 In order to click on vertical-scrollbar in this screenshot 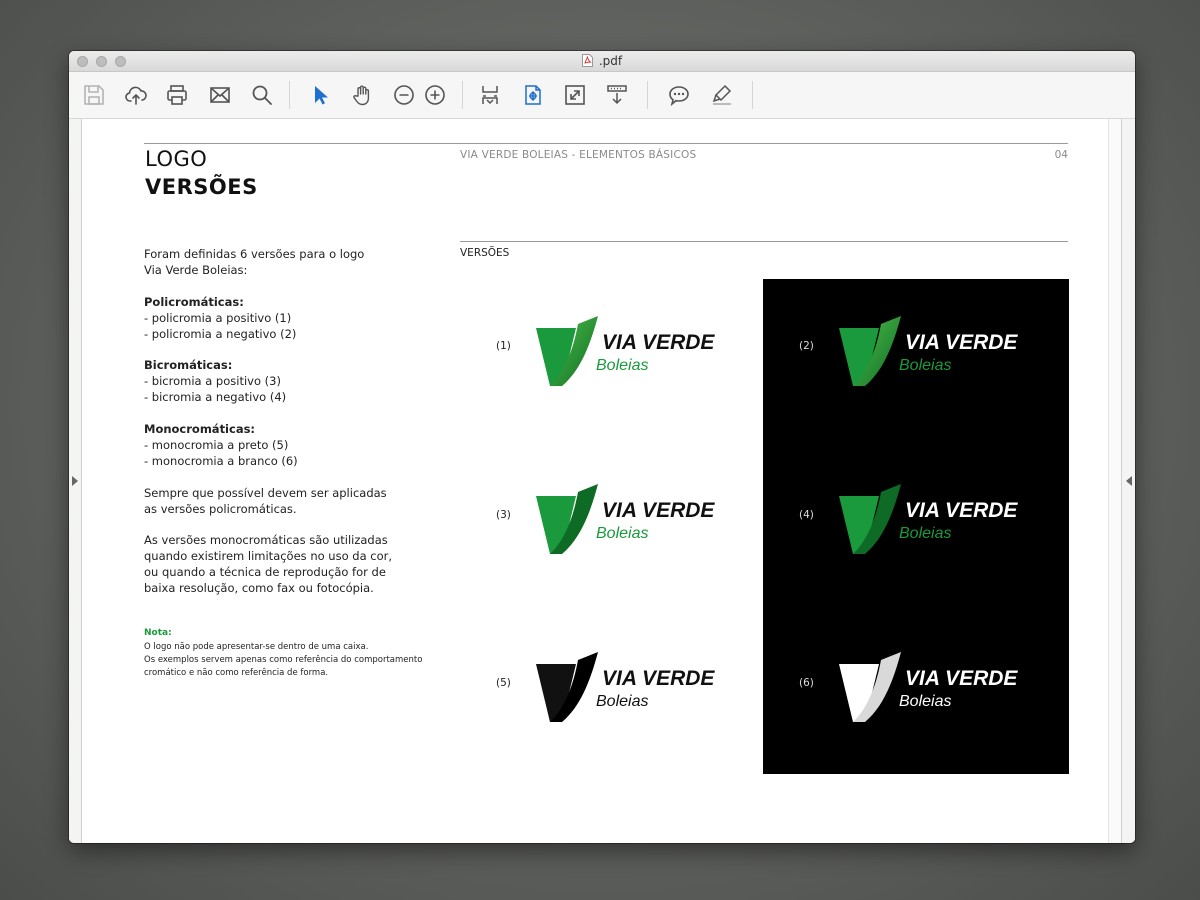, I will do `click(1114, 481)`.